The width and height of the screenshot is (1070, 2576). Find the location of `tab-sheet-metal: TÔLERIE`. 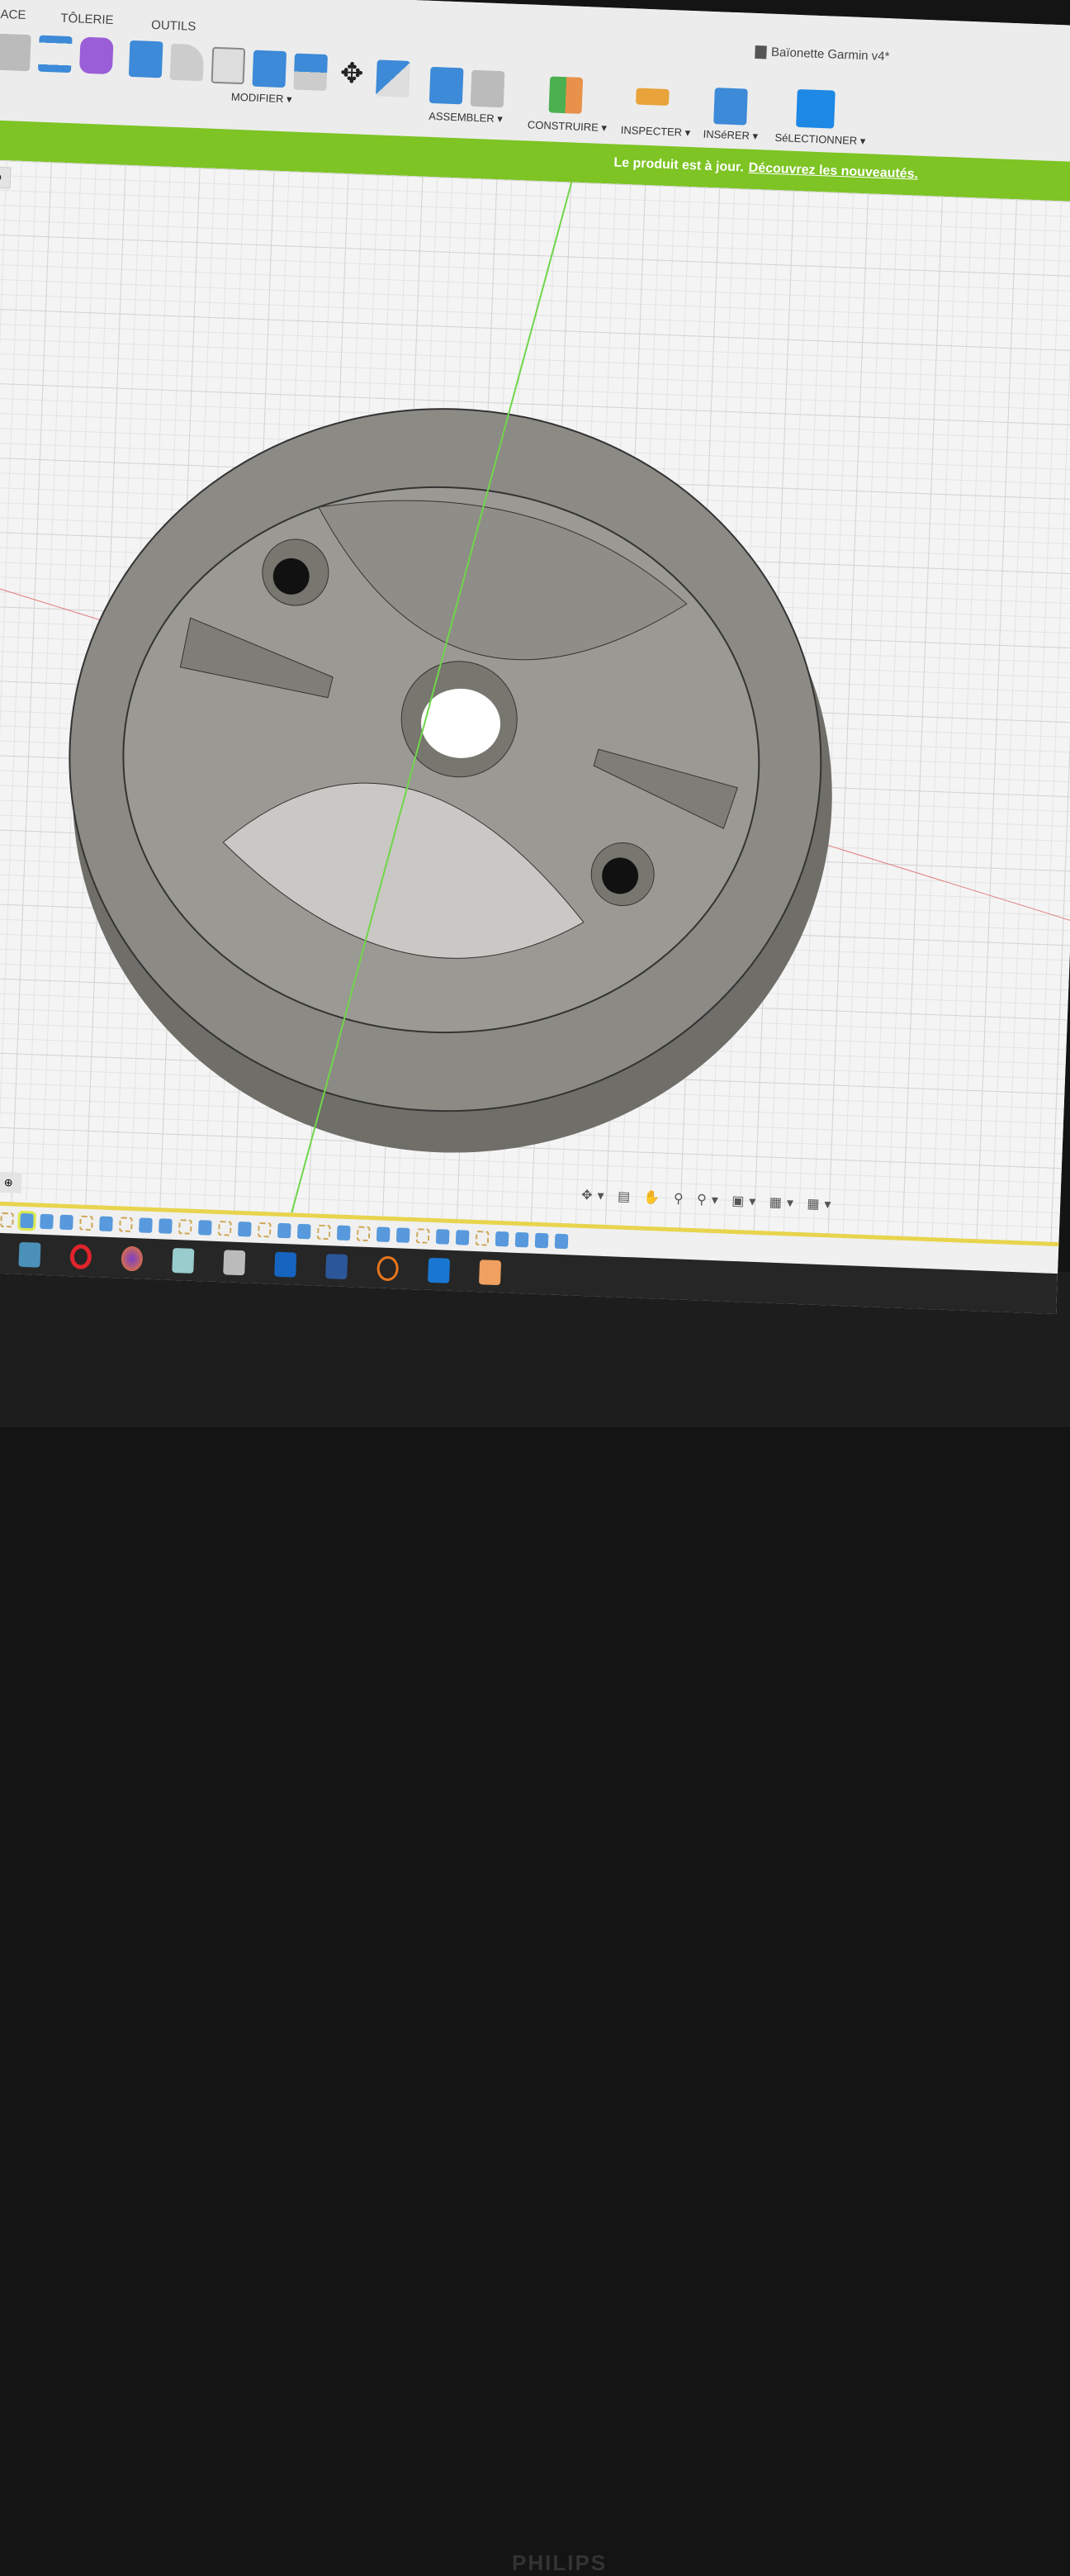

tab-sheet-metal: TÔLERIE is located at coordinates (87, 19).